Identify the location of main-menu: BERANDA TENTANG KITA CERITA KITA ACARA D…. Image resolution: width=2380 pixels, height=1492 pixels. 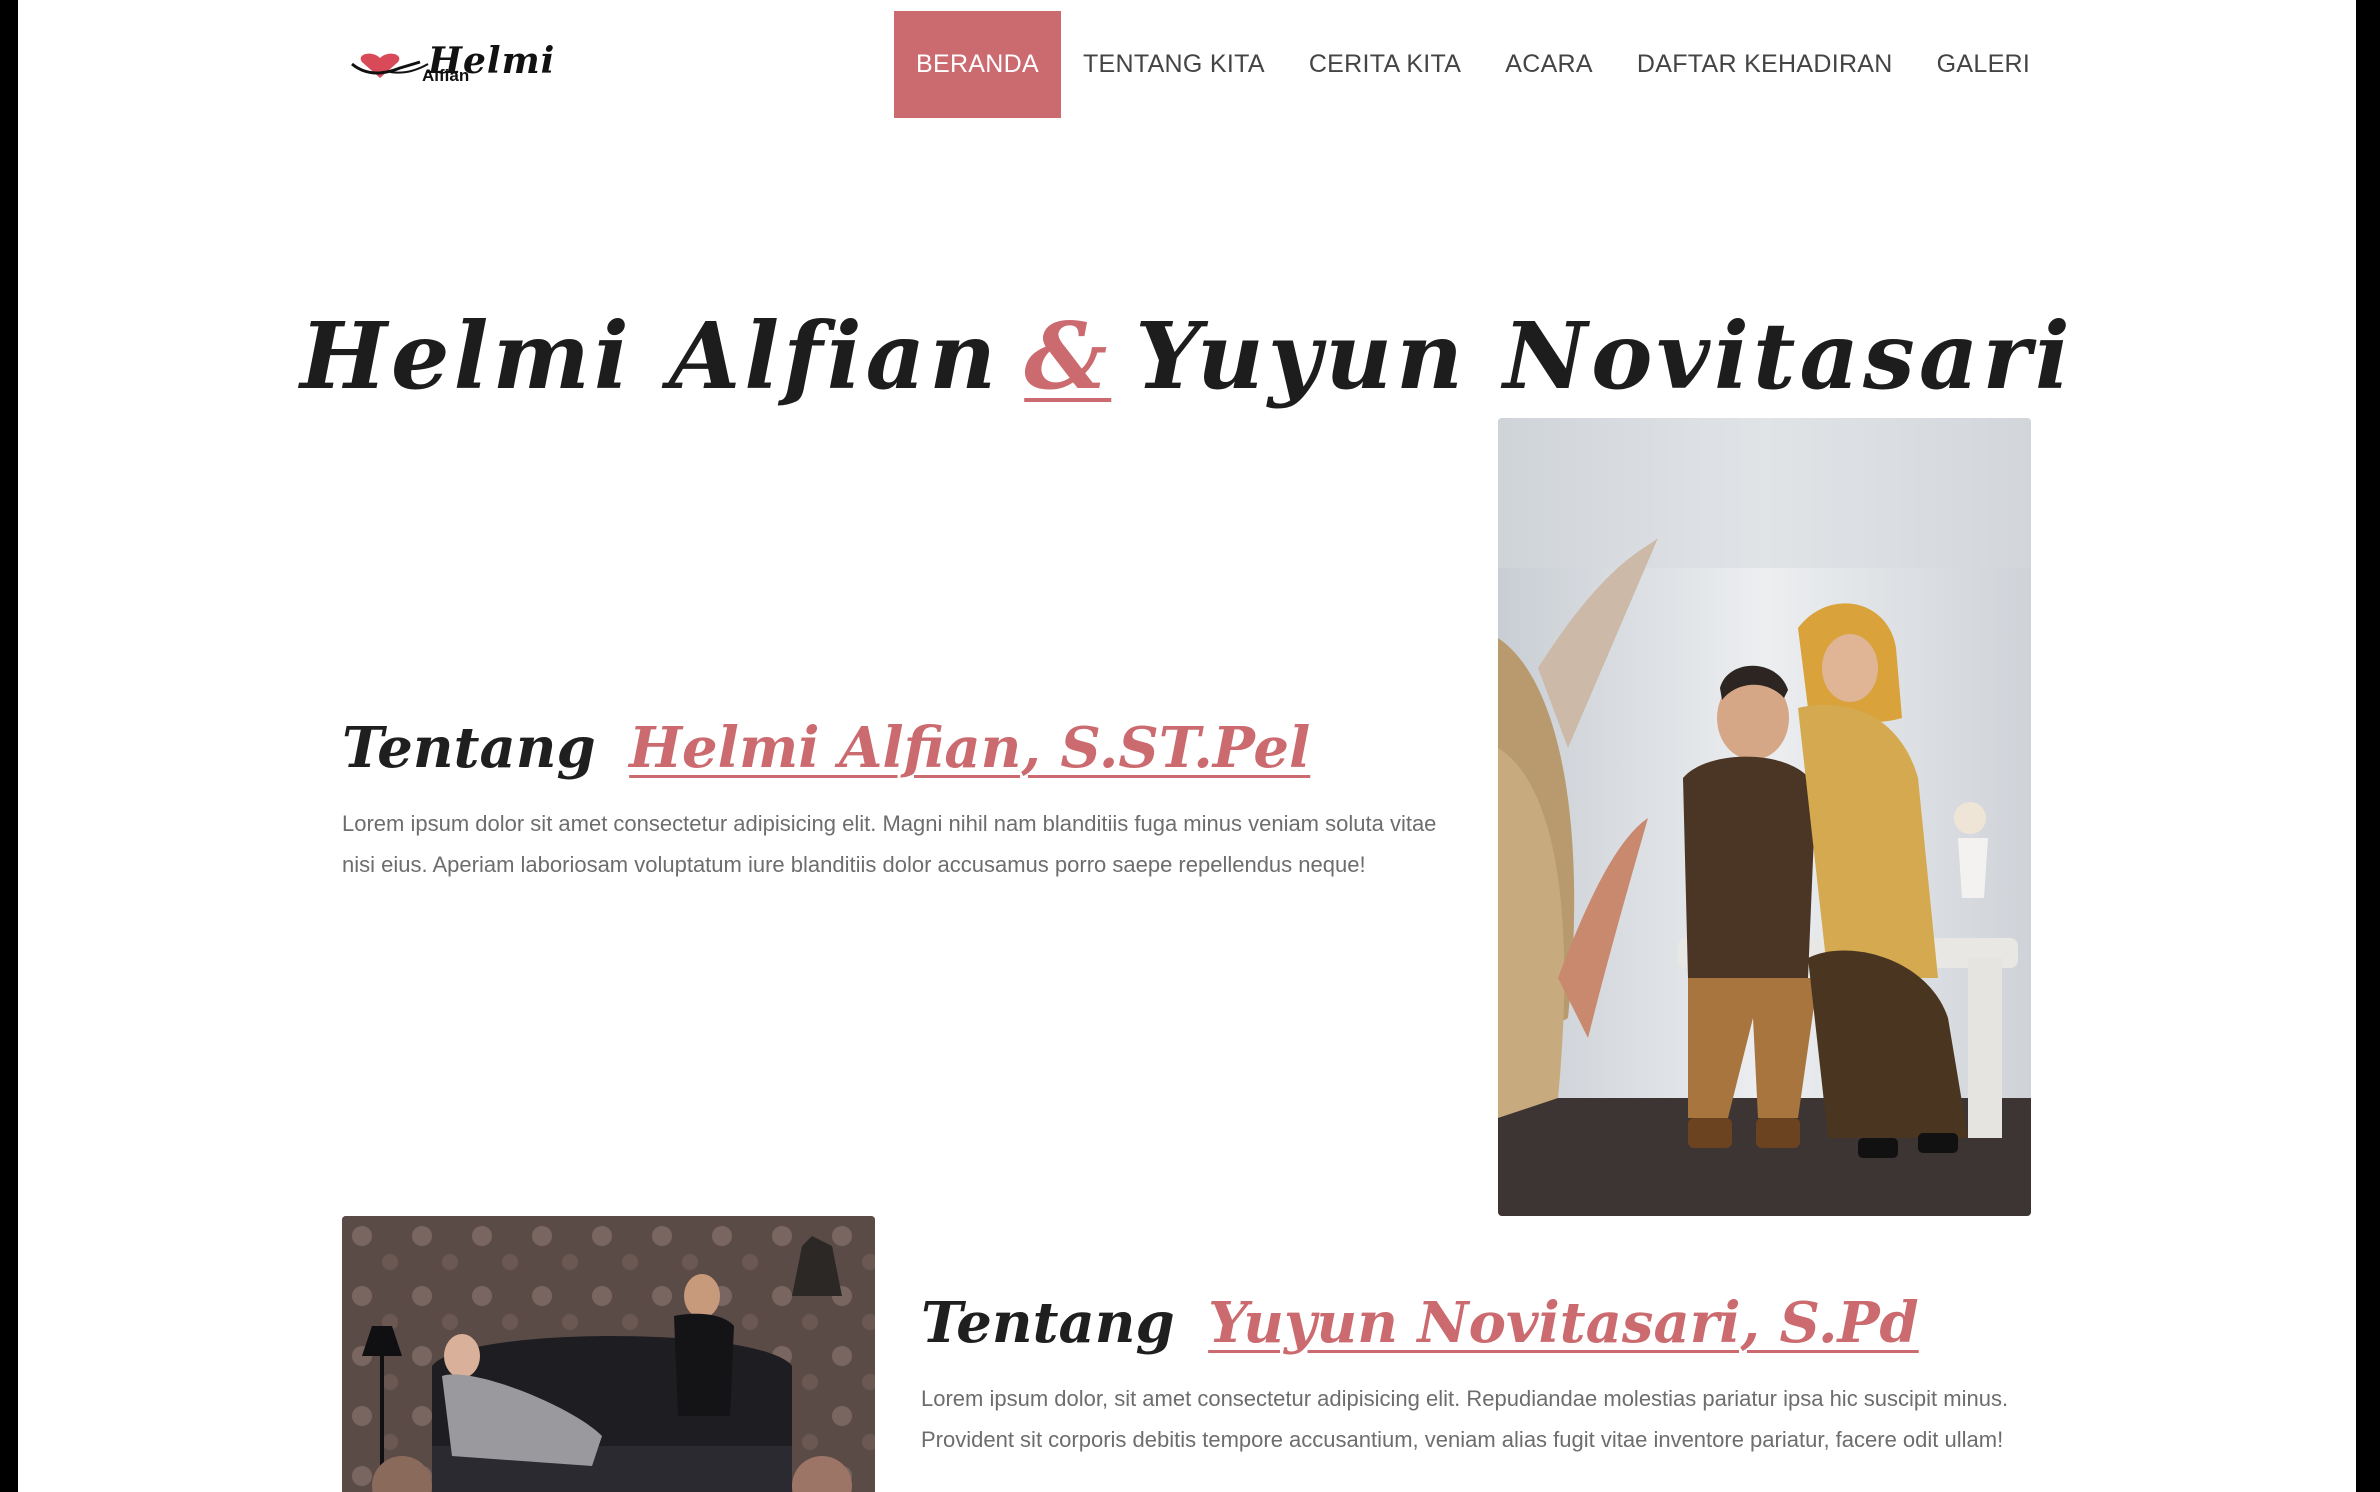
(1473, 64).